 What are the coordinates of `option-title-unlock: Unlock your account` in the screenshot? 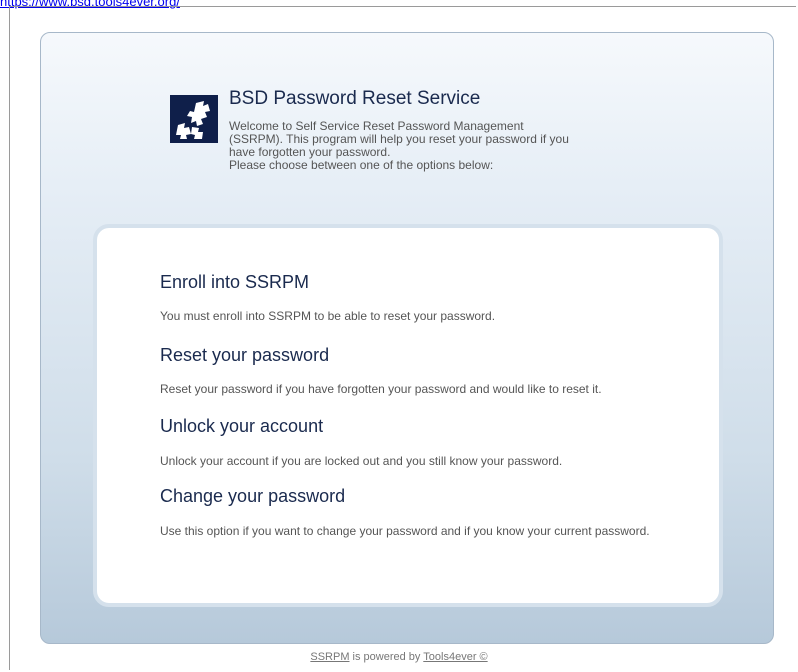 It's located at (440, 426).